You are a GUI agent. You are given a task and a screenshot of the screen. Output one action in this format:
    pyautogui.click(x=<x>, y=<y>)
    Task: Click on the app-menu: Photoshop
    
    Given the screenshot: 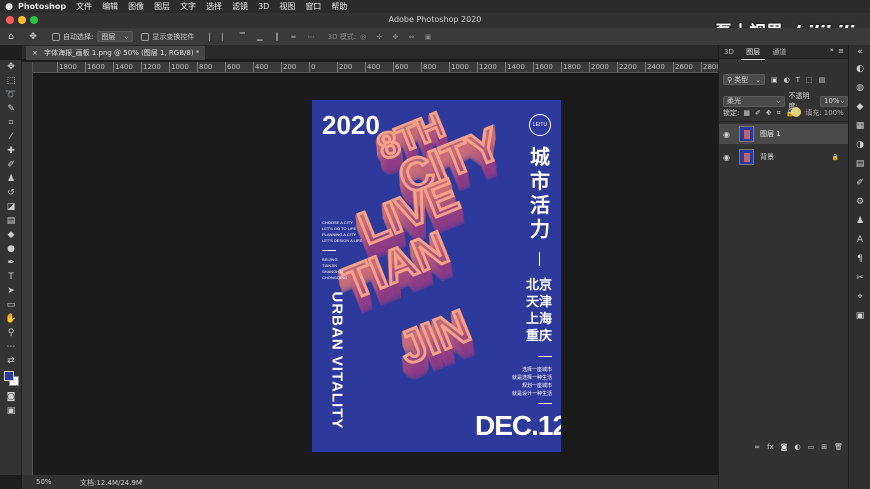 What is the action you would take?
    pyautogui.click(x=42, y=6)
    